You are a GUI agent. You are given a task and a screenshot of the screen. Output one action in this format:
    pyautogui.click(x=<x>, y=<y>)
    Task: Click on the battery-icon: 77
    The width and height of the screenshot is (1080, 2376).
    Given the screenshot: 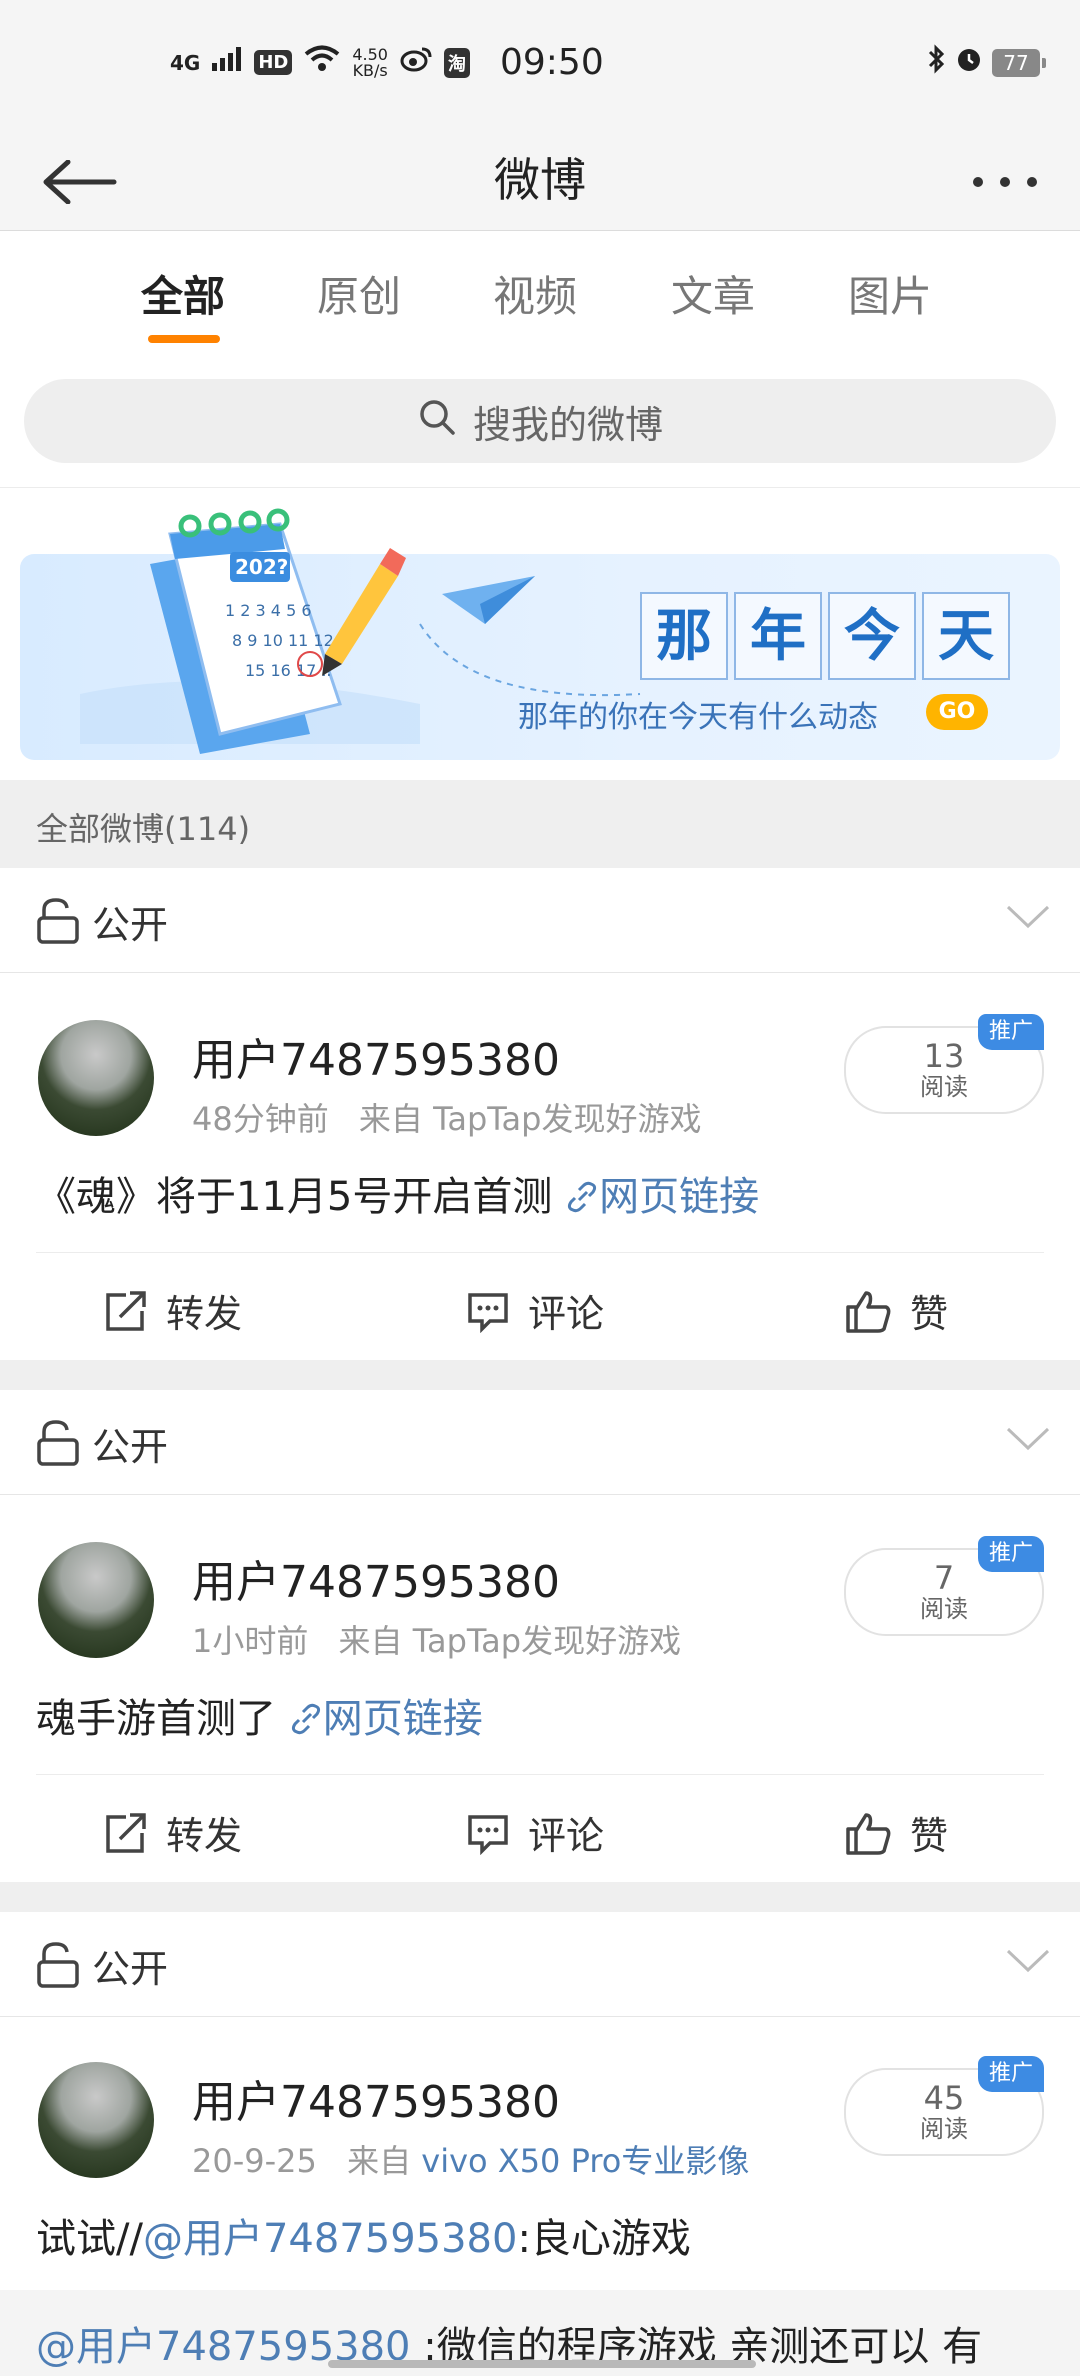 What is the action you would take?
    pyautogui.click(x=1019, y=62)
    